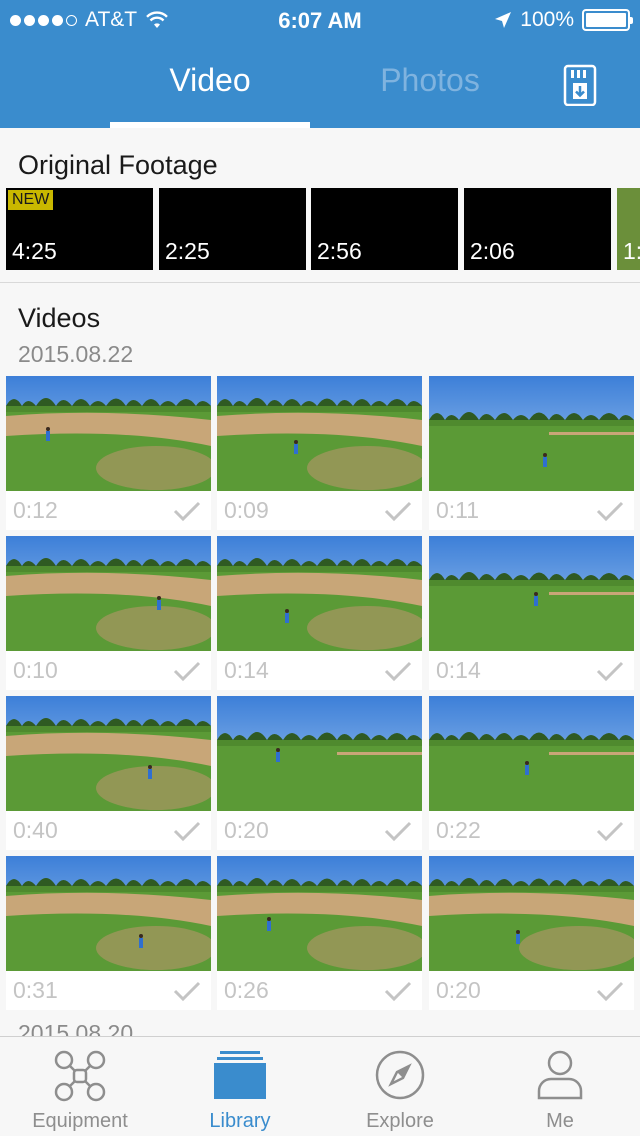  I want to click on footage-item: 2:06, so click(537, 229).